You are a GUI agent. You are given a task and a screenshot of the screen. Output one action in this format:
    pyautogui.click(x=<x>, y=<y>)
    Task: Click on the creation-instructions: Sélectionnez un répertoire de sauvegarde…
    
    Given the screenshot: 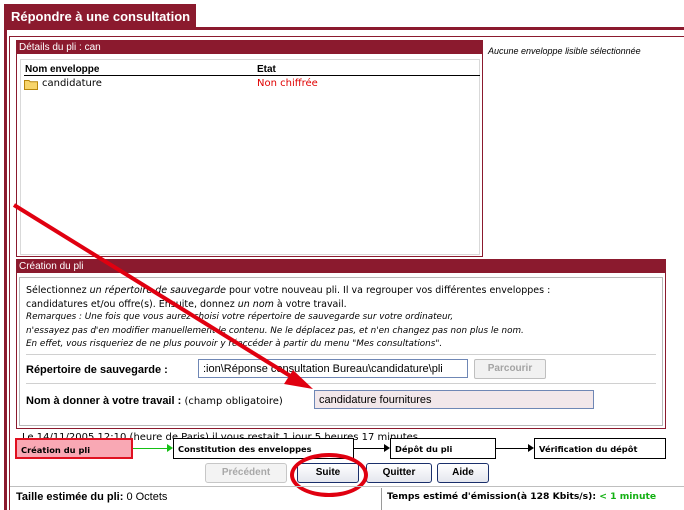 What is the action you would take?
    pyautogui.click(x=288, y=317)
    